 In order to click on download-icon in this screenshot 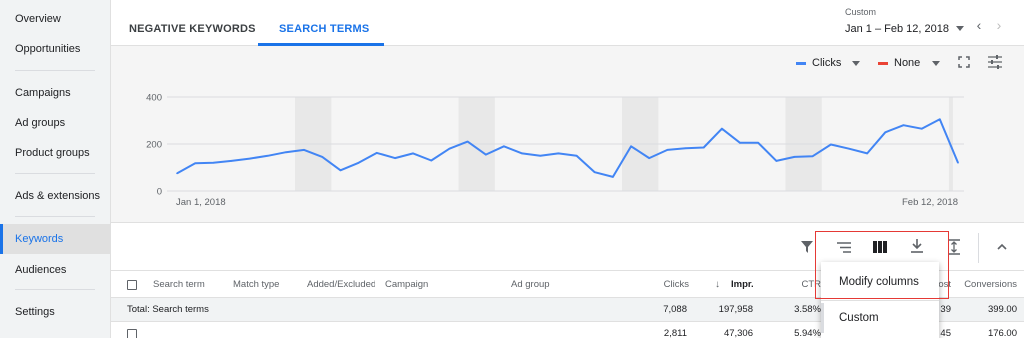, I will do `click(917, 246)`.